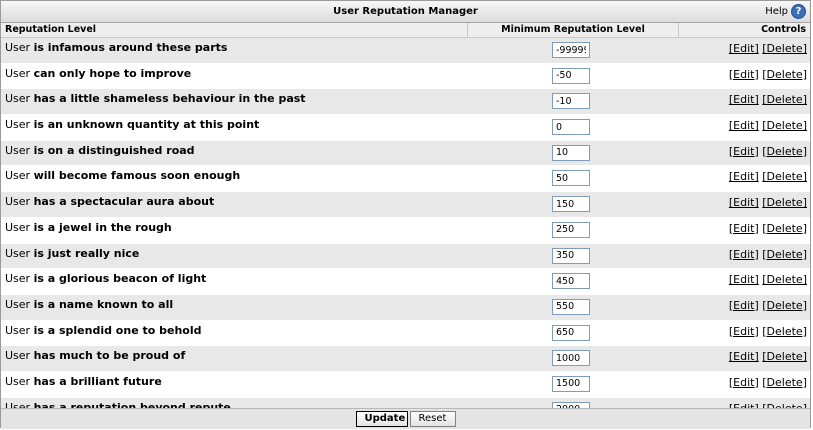 The height and width of the screenshot is (430, 813). What do you see at coordinates (97, 381) in the screenshot?
I see `reputation-phrase: has a brilliant future` at bounding box center [97, 381].